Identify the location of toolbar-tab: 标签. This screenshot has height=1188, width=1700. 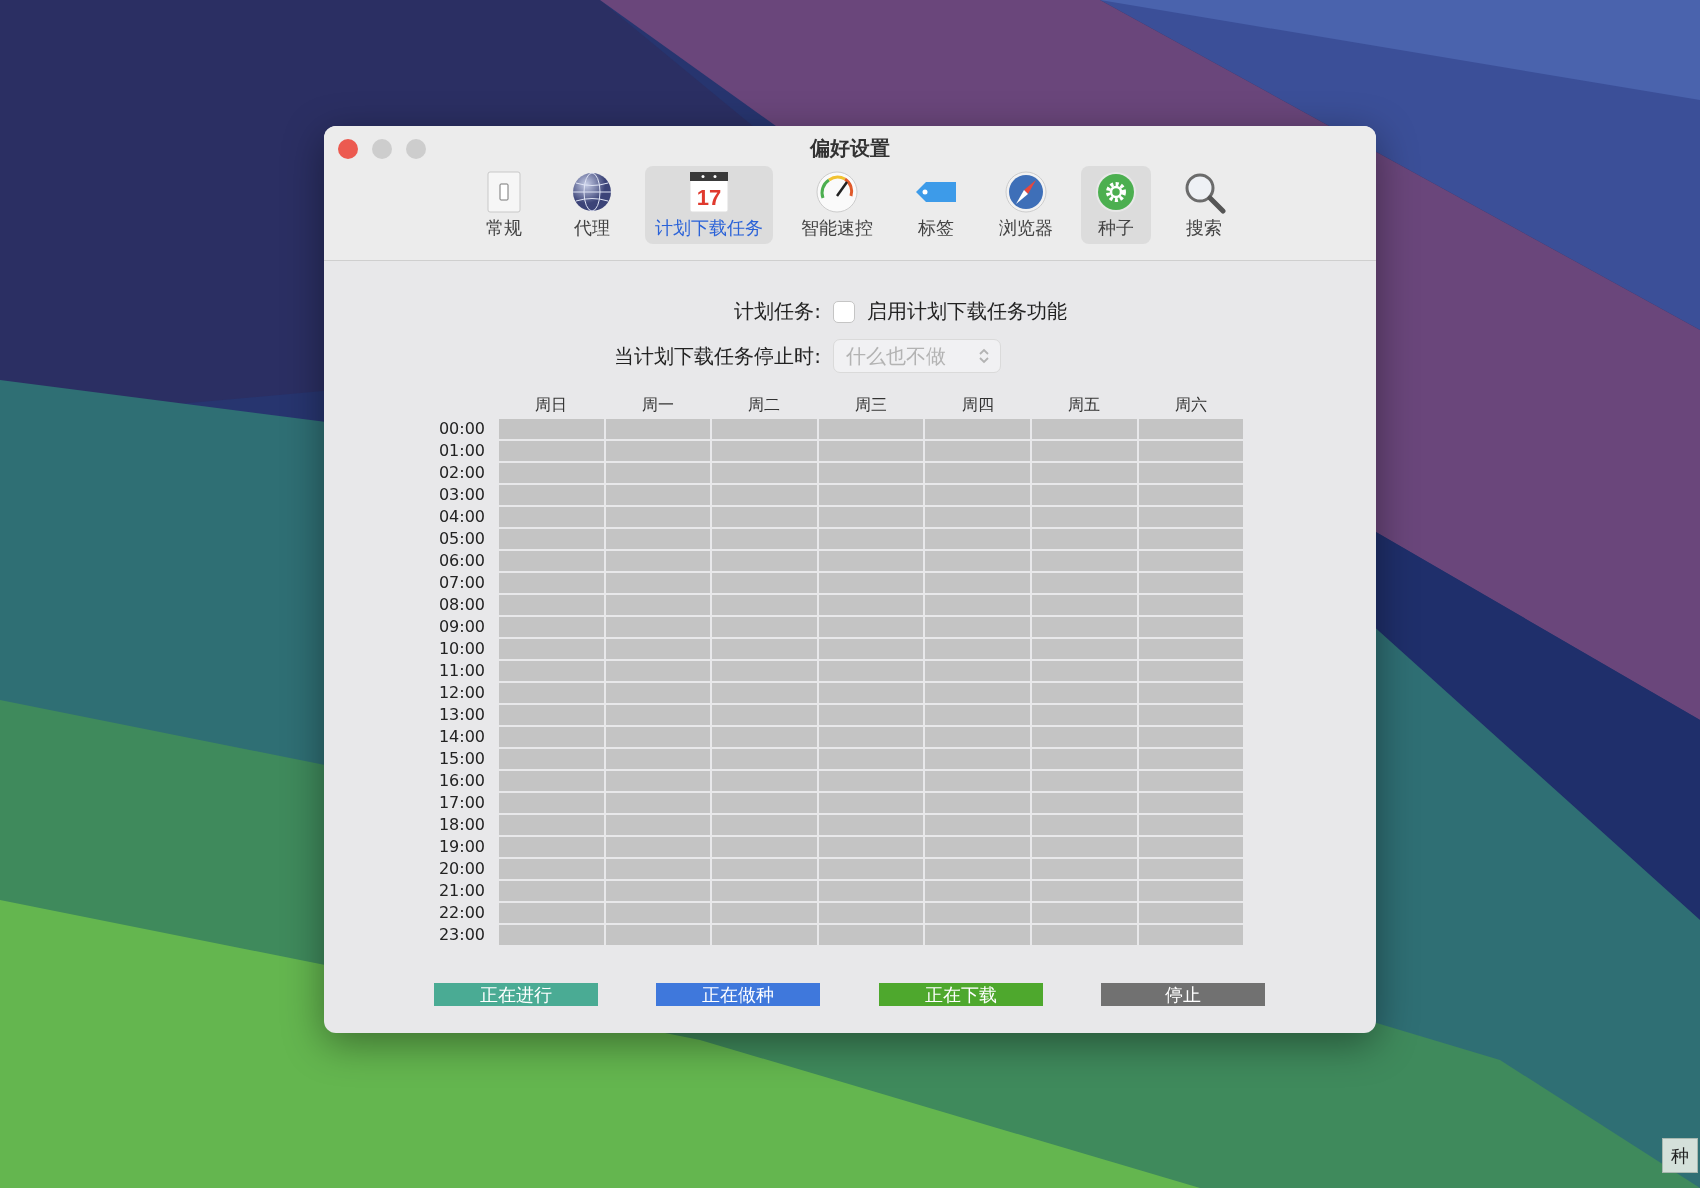
(936, 205).